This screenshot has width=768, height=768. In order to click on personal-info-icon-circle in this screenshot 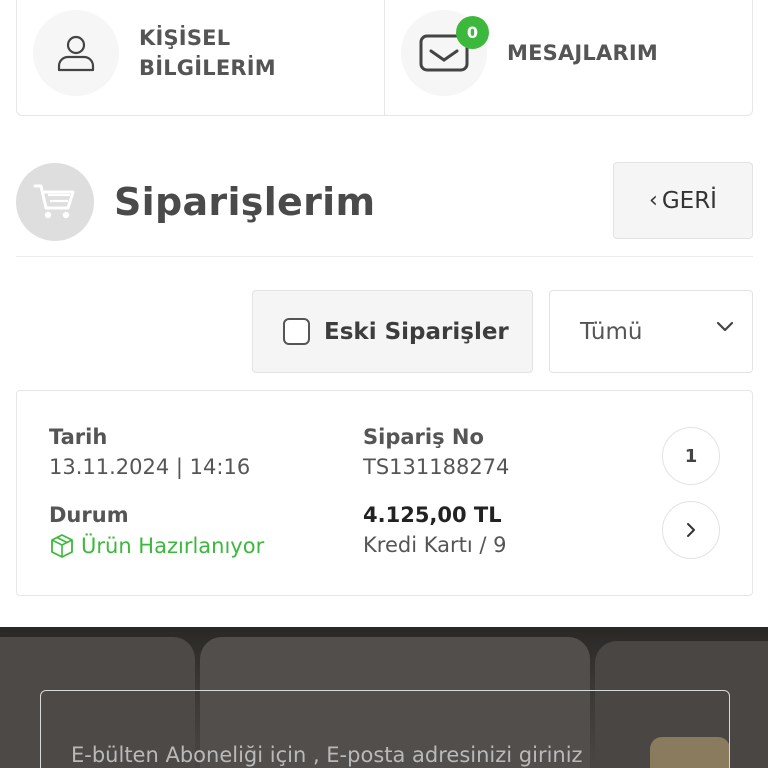, I will do `click(76, 53)`.